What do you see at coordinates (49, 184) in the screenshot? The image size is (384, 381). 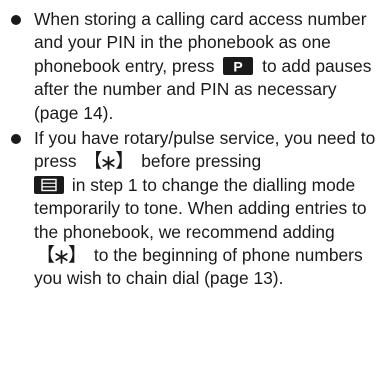 I see `phonebook-key-icon` at bounding box center [49, 184].